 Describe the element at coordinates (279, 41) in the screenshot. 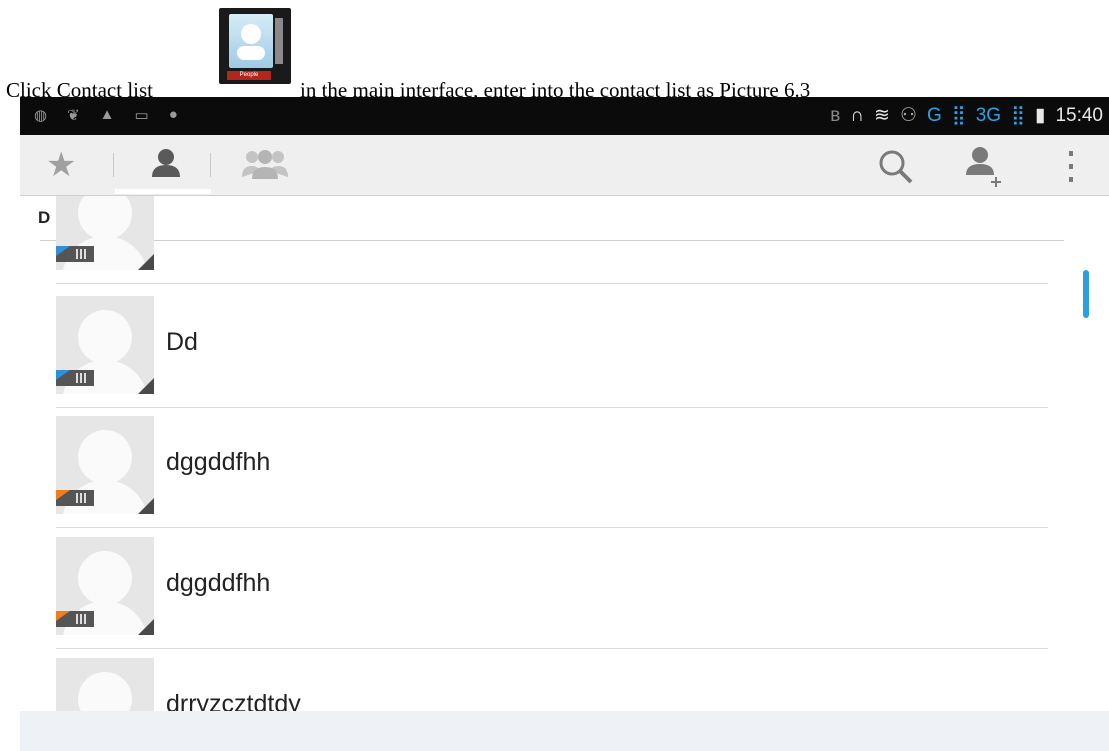

I see `card-tab-graphic` at that location.